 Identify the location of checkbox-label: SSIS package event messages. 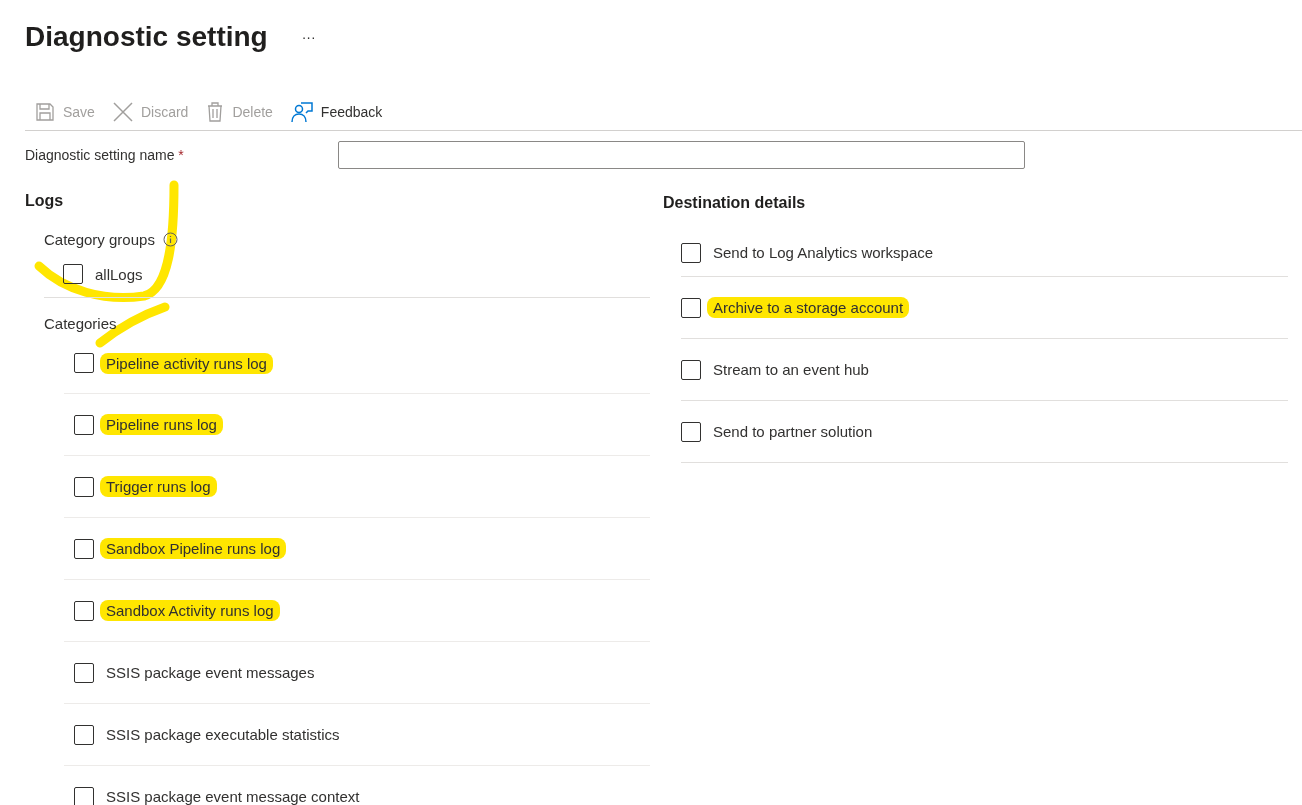
(210, 673).